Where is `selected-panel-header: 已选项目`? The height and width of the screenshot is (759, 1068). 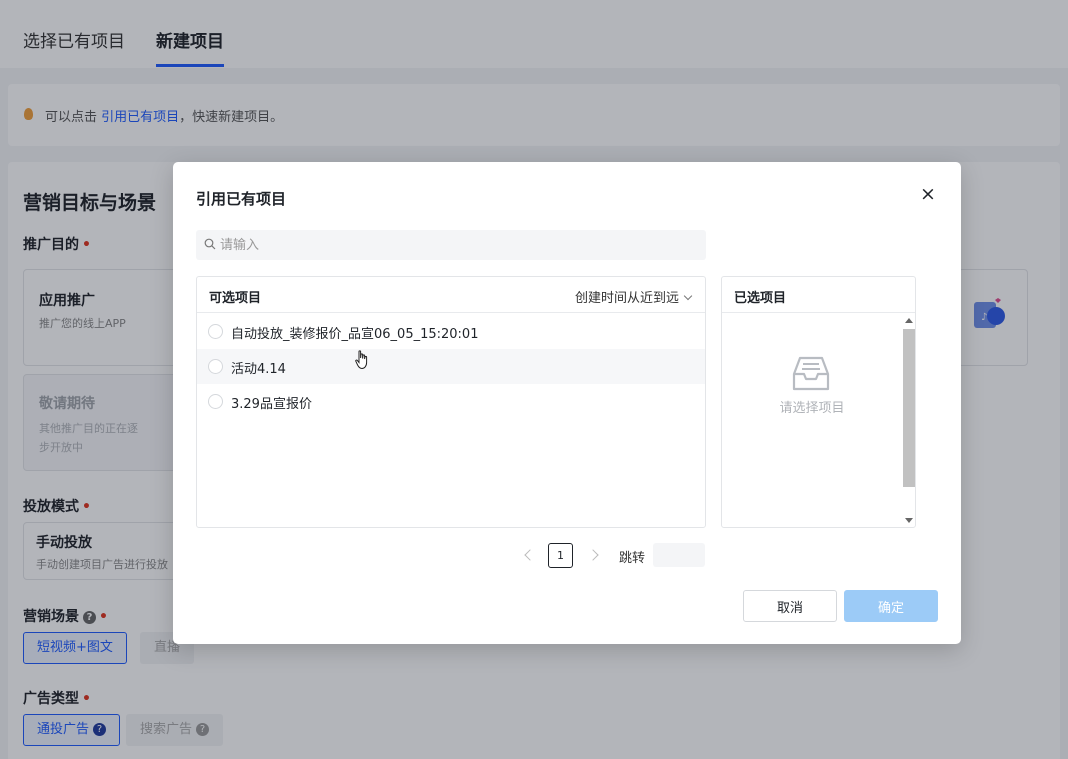 selected-panel-header: 已选项目 is located at coordinates (818, 295).